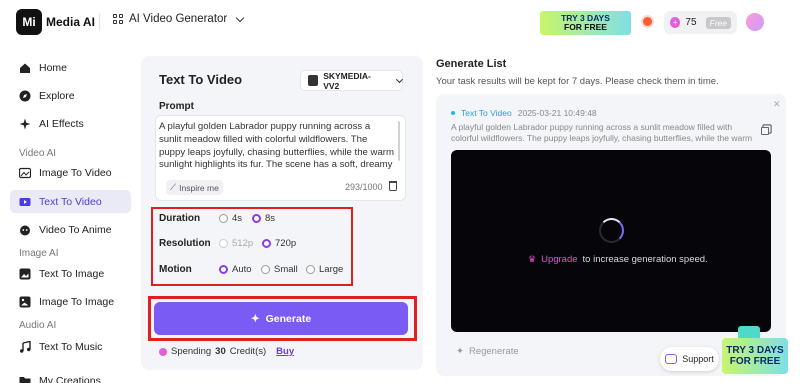 This screenshot has height=383, width=800. I want to click on section-image-ai: Image AI, so click(39, 253).